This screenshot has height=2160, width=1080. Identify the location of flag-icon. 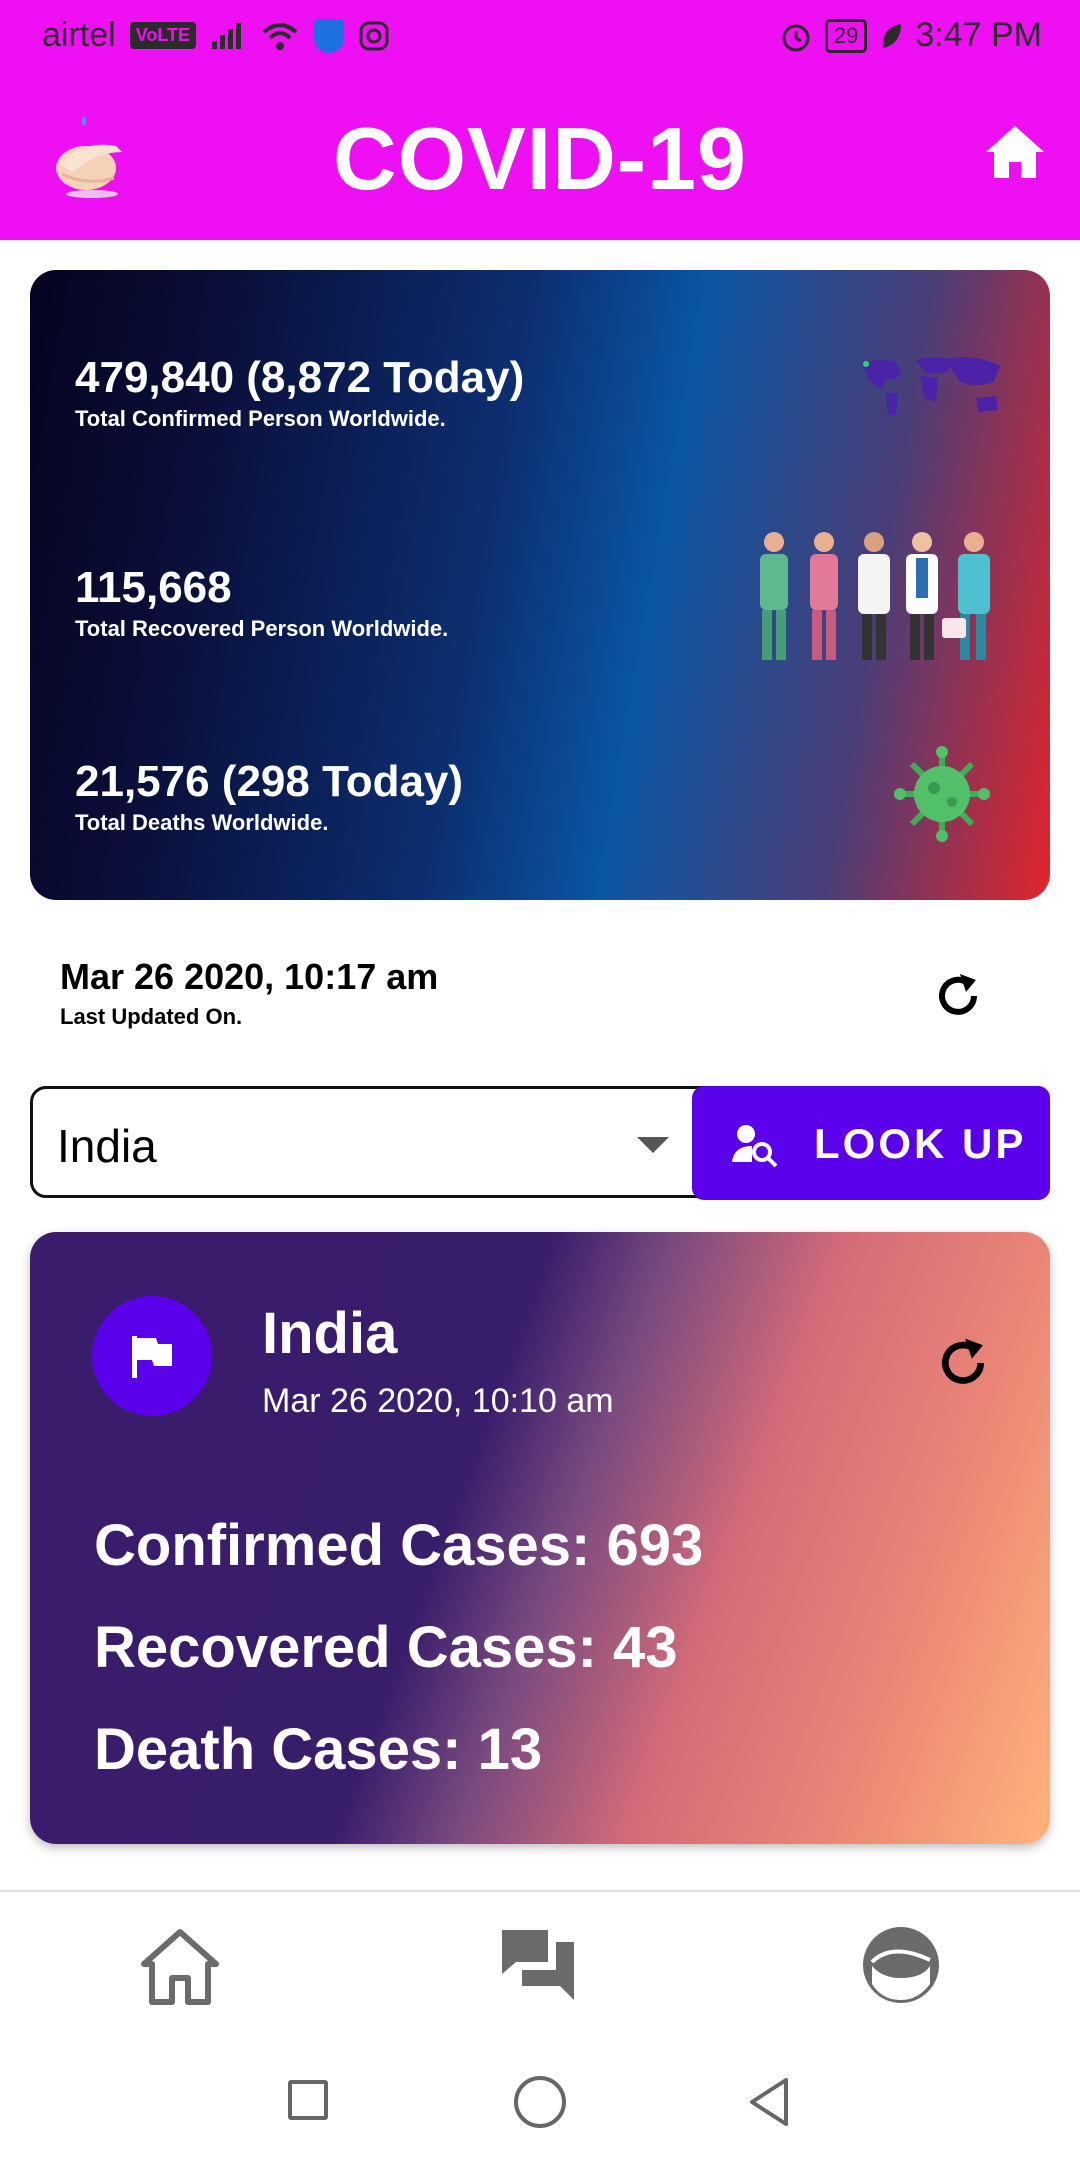
(152, 1357).